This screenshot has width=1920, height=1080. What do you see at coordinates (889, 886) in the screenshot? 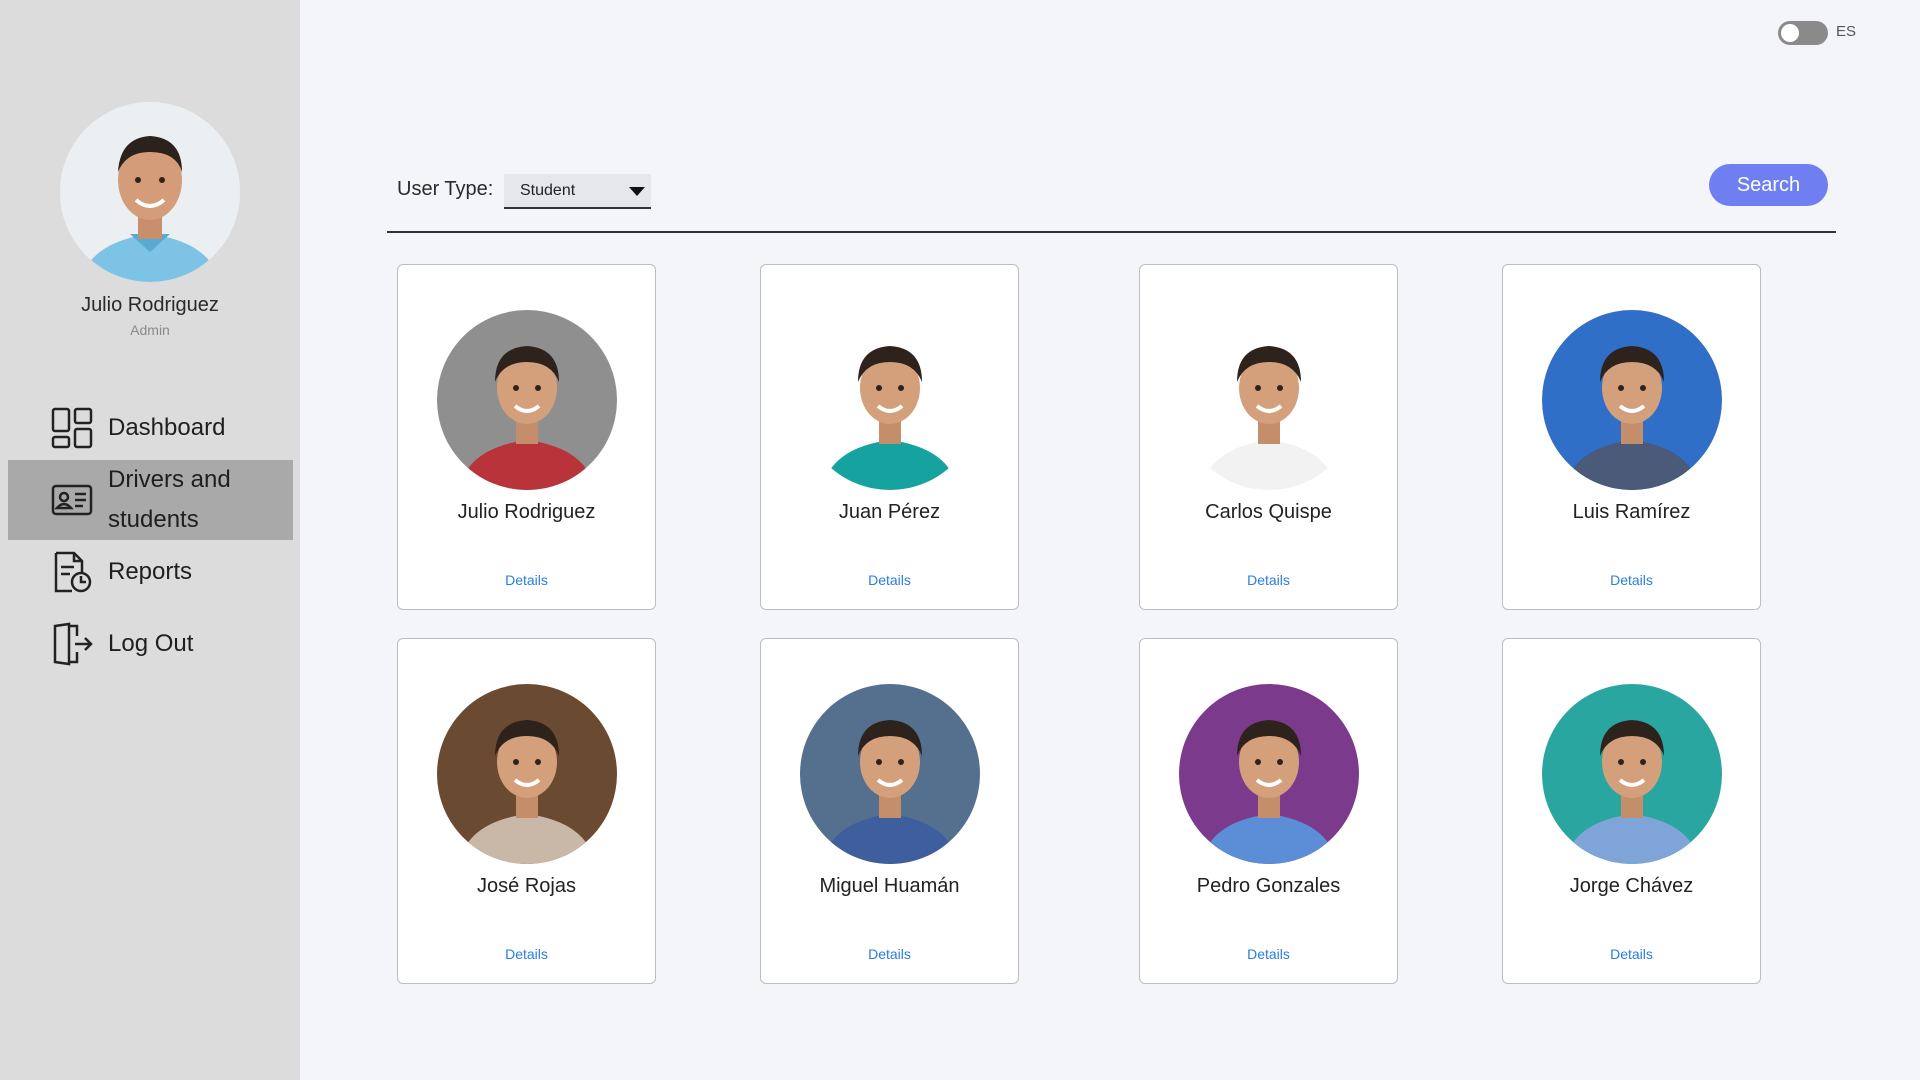
I see `user-name: Miguel Huamán` at bounding box center [889, 886].